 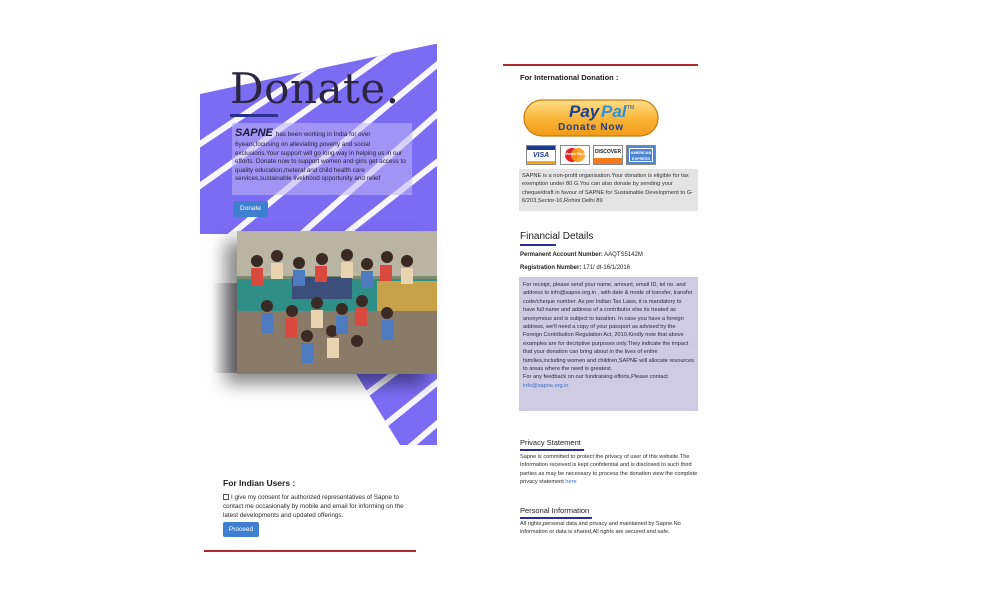 What do you see at coordinates (630, 108) in the screenshot?
I see `paypal-tm: TM` at bounding box center [630, 108].